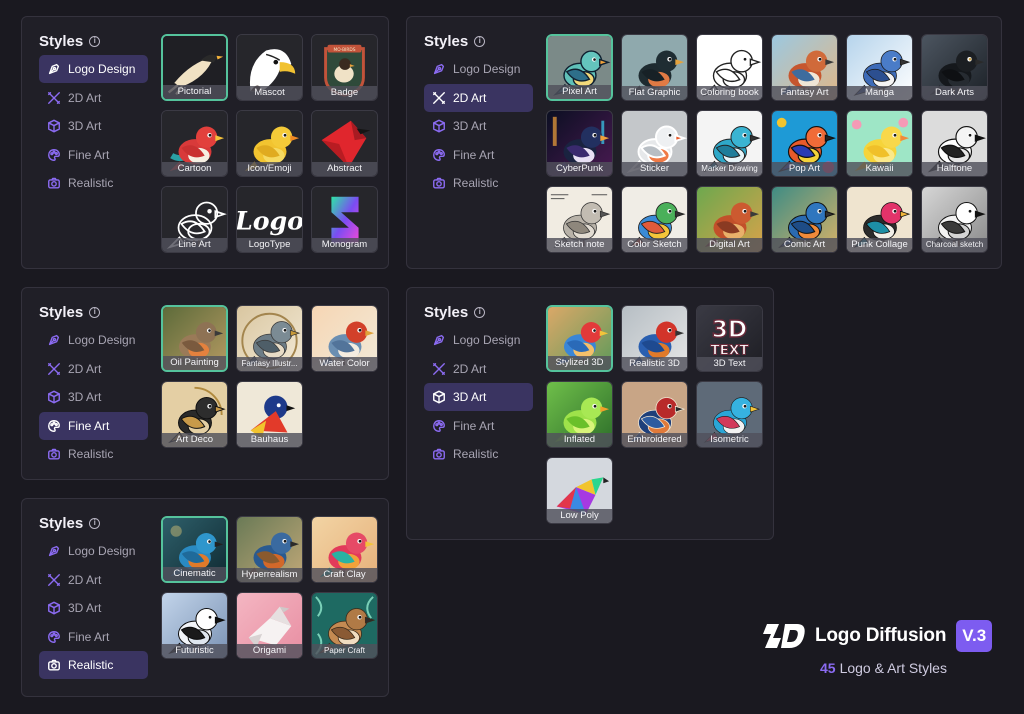 The height and width of the screenshot is (714, 1024). Describe the element at coordinates (893, 668) in the screenshot. I see `tagline-text: Logo & Art Styles` at that location.